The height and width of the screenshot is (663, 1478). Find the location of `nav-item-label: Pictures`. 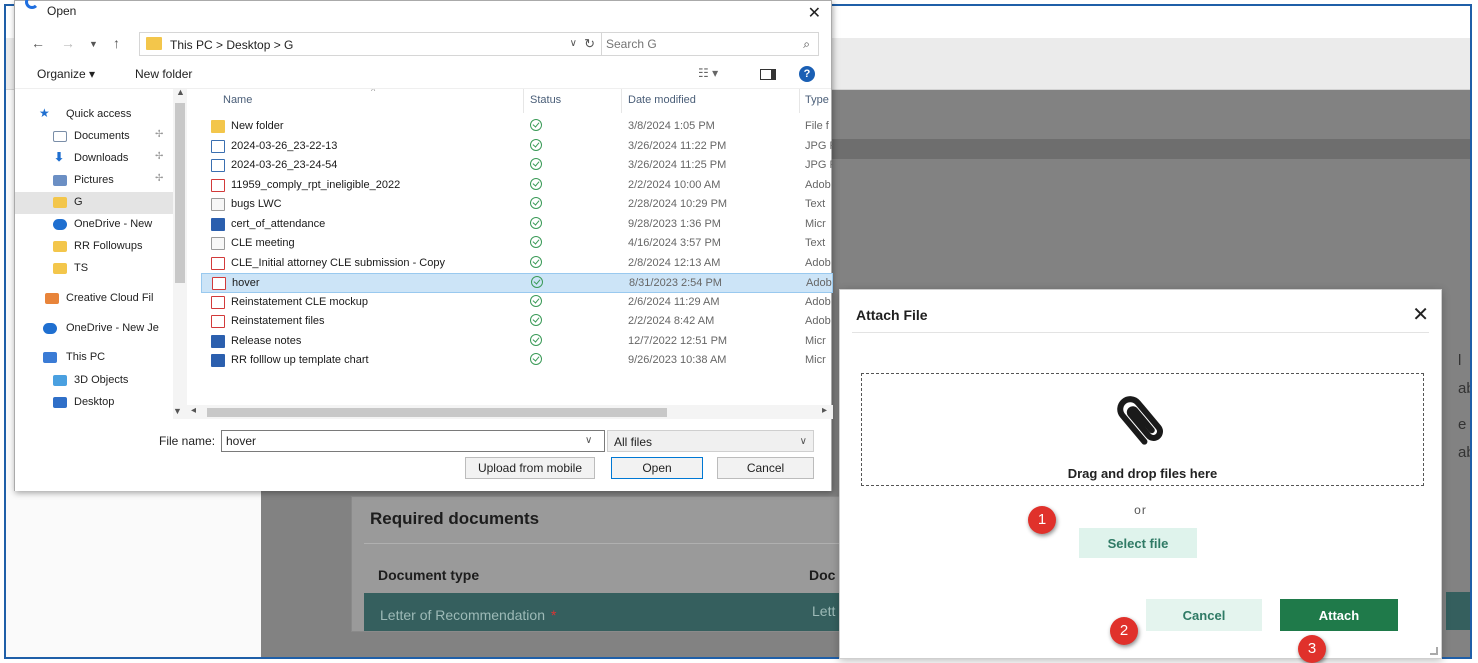

nav-item-label: Pictures is located at coordinates (94, 180).